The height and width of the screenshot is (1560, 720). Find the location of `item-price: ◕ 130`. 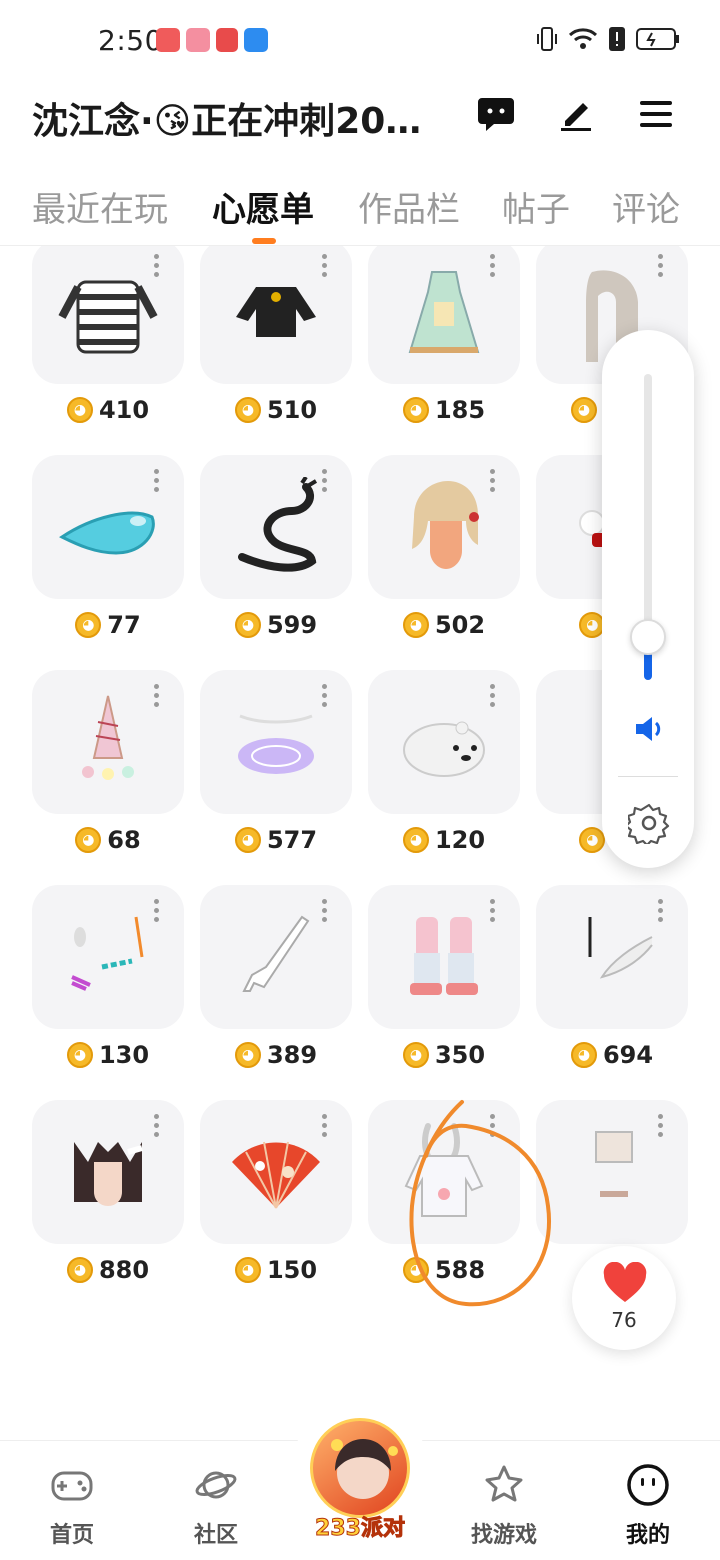

item-price: ◕ 130 is located at coordinates (108, 1055).